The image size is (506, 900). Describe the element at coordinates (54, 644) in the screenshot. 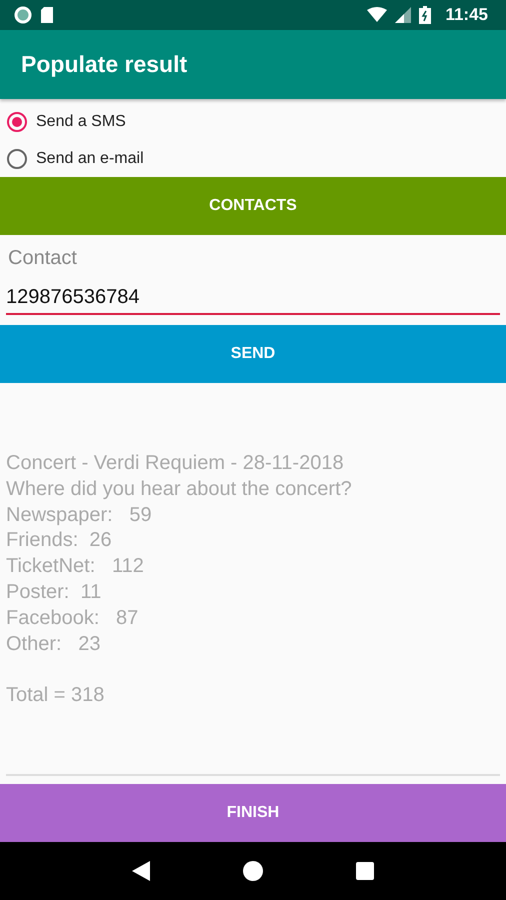

I see `result-line: Other: 23` at that location.